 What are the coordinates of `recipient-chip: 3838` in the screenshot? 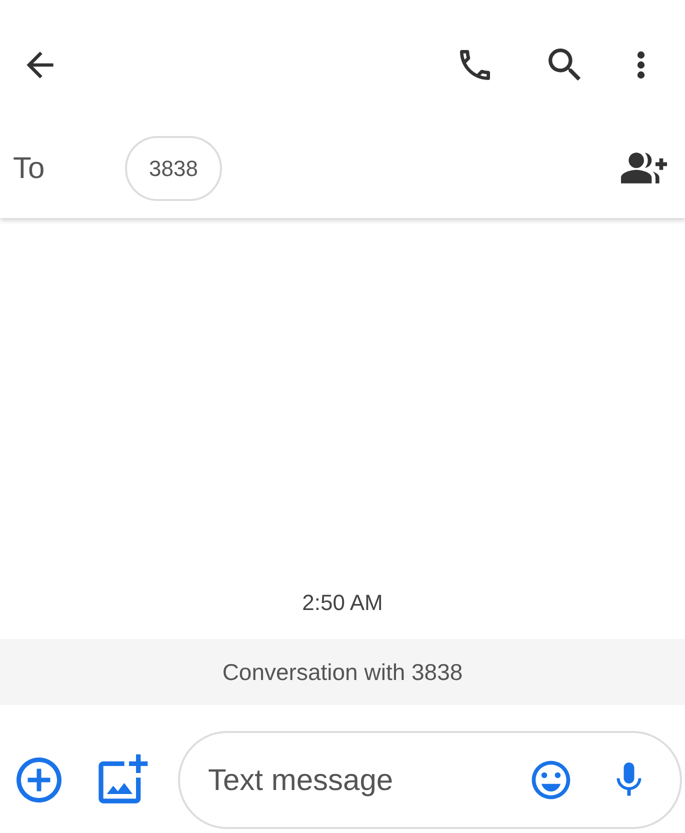 It's located at (173, 168).